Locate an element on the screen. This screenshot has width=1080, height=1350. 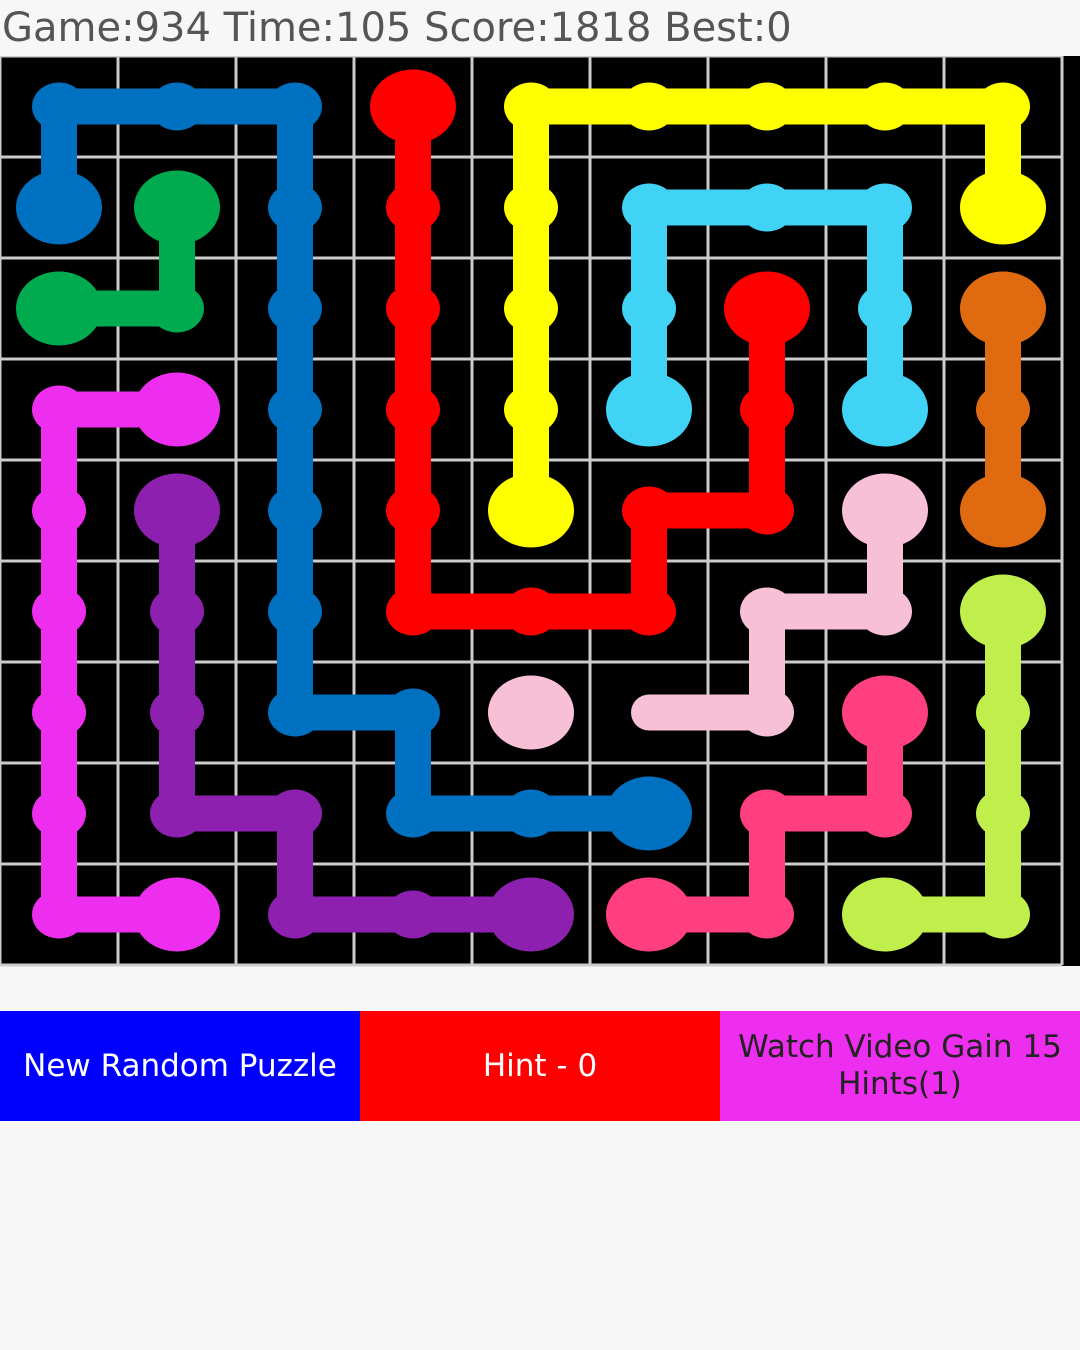
score-value: 1818 is located at coordinates (600, 28).